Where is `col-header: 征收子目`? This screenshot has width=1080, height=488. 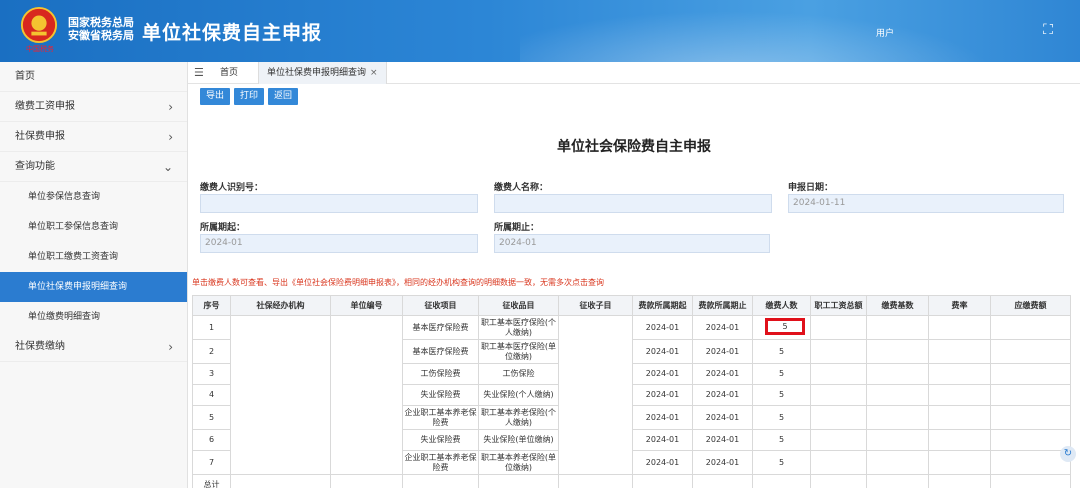 col-header: 征收子目 is located at coordinates (595, 305).